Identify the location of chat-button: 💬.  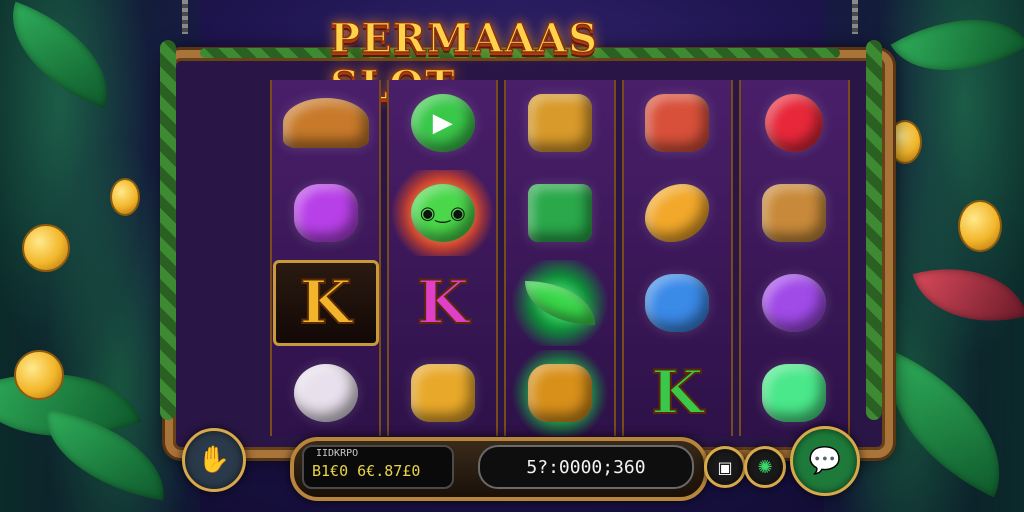
(825, 461).